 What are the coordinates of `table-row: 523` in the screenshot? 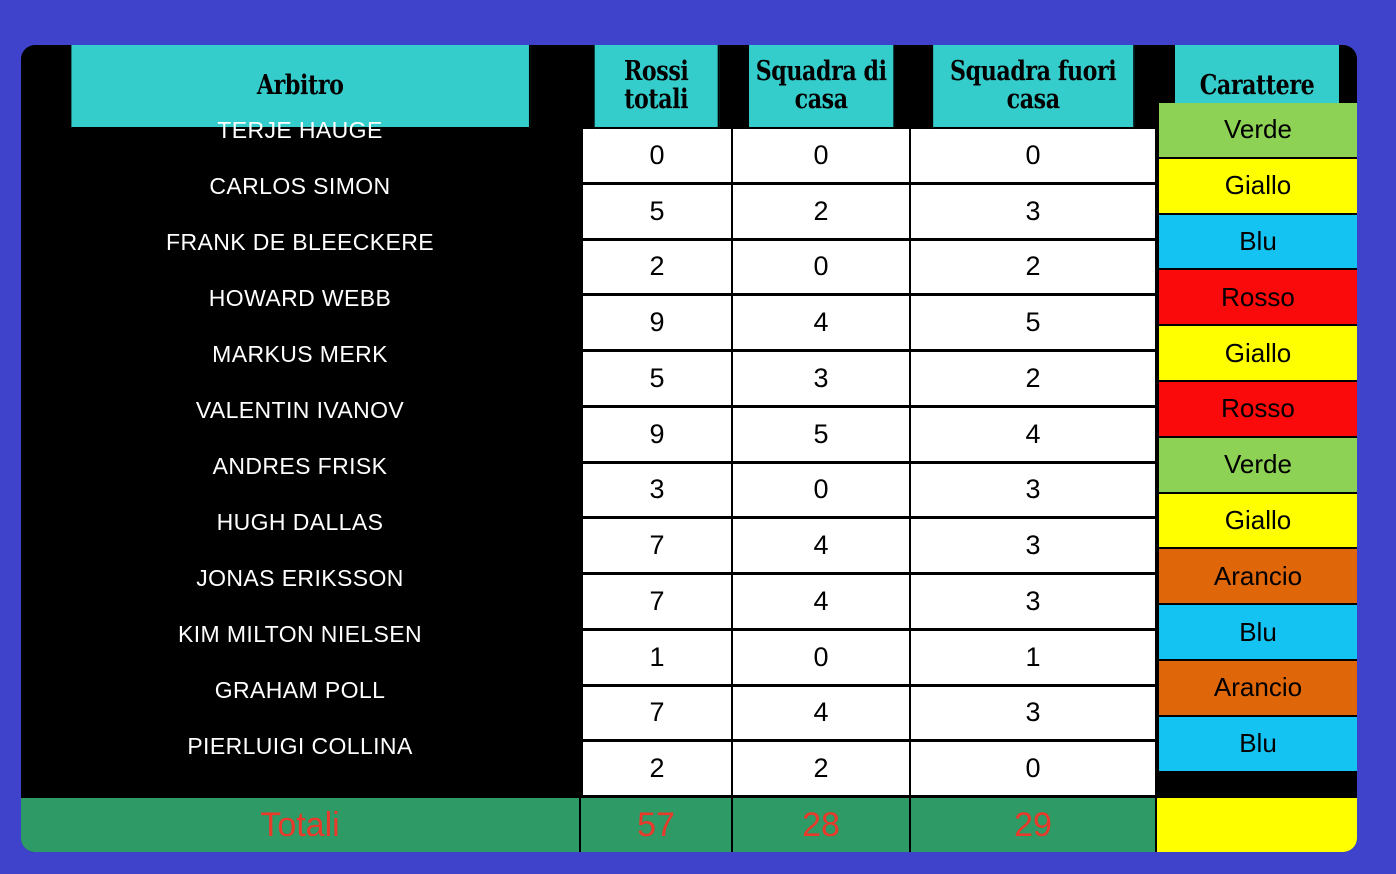 It's located at (869, 212).